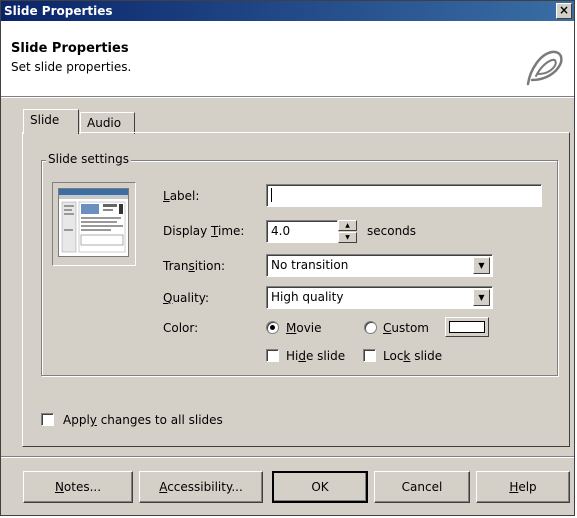 The image size is (577, 518). I want to click on header-divider, so click(287, 97).